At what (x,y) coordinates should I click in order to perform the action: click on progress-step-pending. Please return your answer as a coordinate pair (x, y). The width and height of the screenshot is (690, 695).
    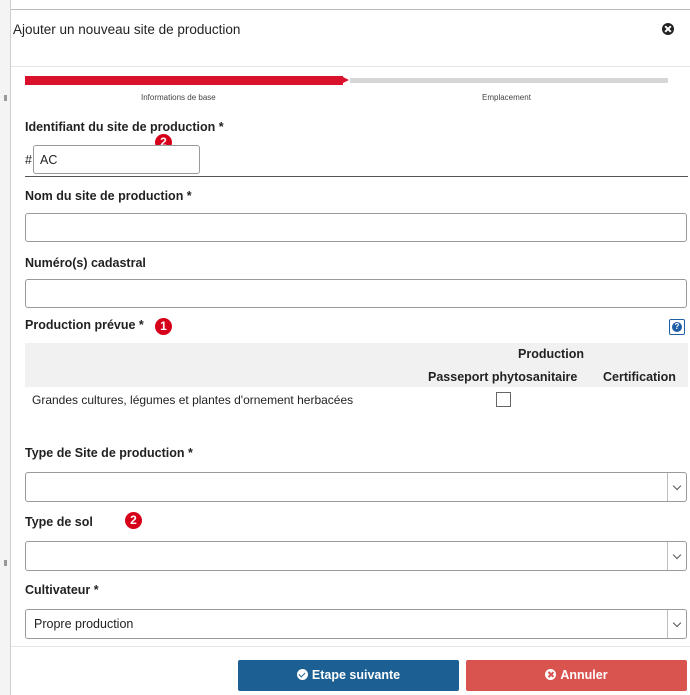
    Looking at the image, I should click on (509, 80).